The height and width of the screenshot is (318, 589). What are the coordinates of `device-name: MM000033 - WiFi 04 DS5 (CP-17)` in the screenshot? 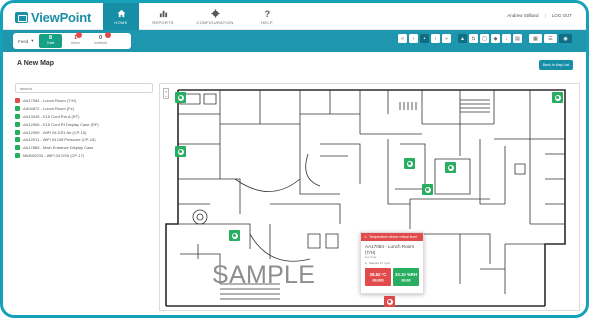 It's located at (54, 155).